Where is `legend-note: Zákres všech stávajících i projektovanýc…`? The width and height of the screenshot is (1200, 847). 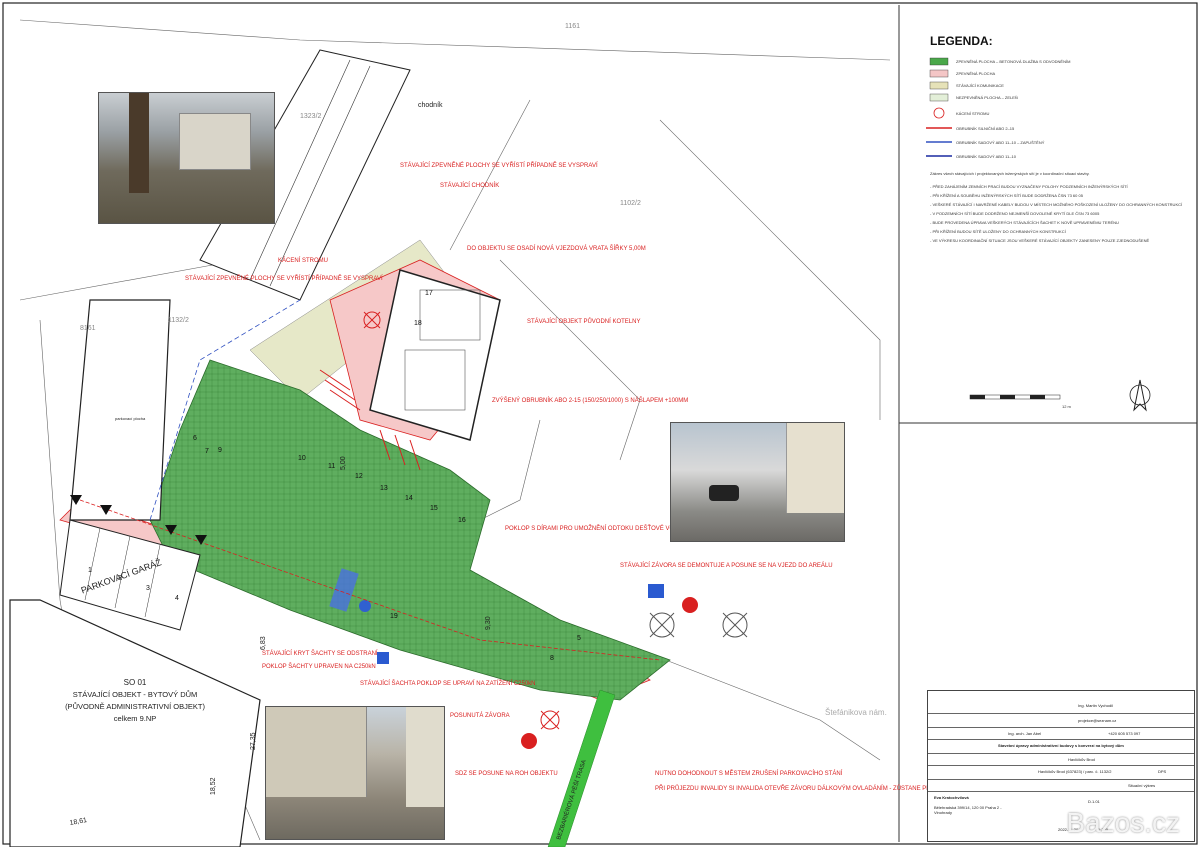 legend-note: Zákres všech stávajících i projektovanýc… is located at coordinates (1010, 173).